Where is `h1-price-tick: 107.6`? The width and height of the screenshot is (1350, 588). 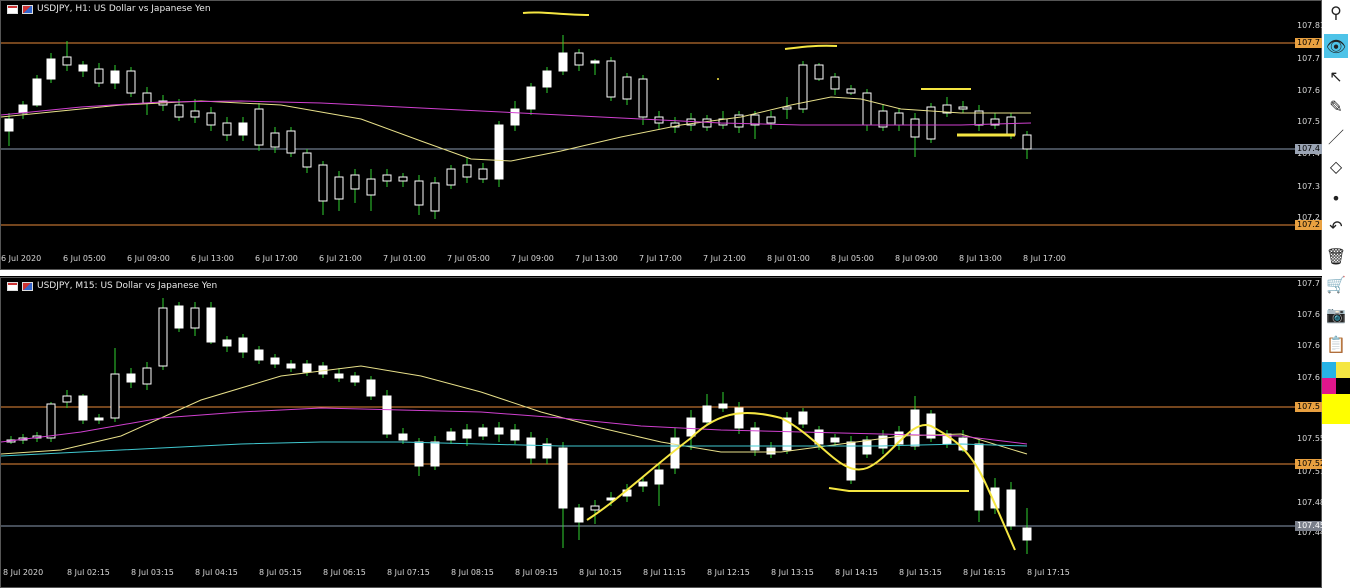
h1-price-tick: 107.6 is located at coordinates (1308, 90).